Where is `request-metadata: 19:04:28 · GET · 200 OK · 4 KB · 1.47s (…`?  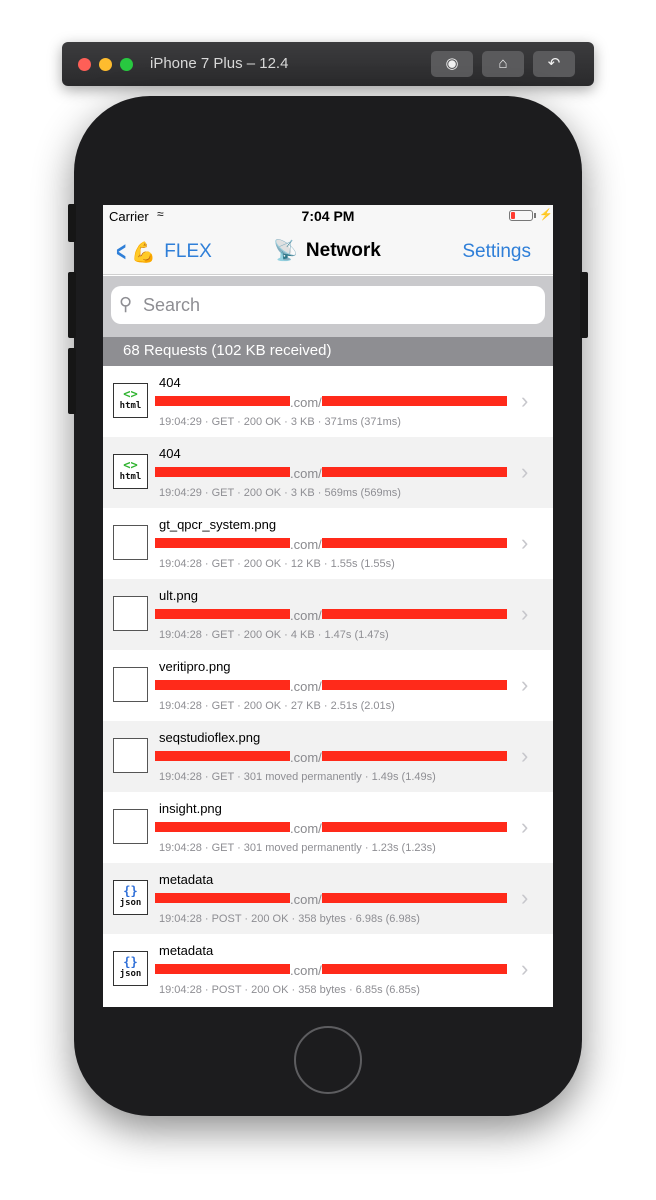 request-metadata: 19:04:28 · GET · 200 OK · 4 KB · 1.47s (… is located at coordinates (274, 635).